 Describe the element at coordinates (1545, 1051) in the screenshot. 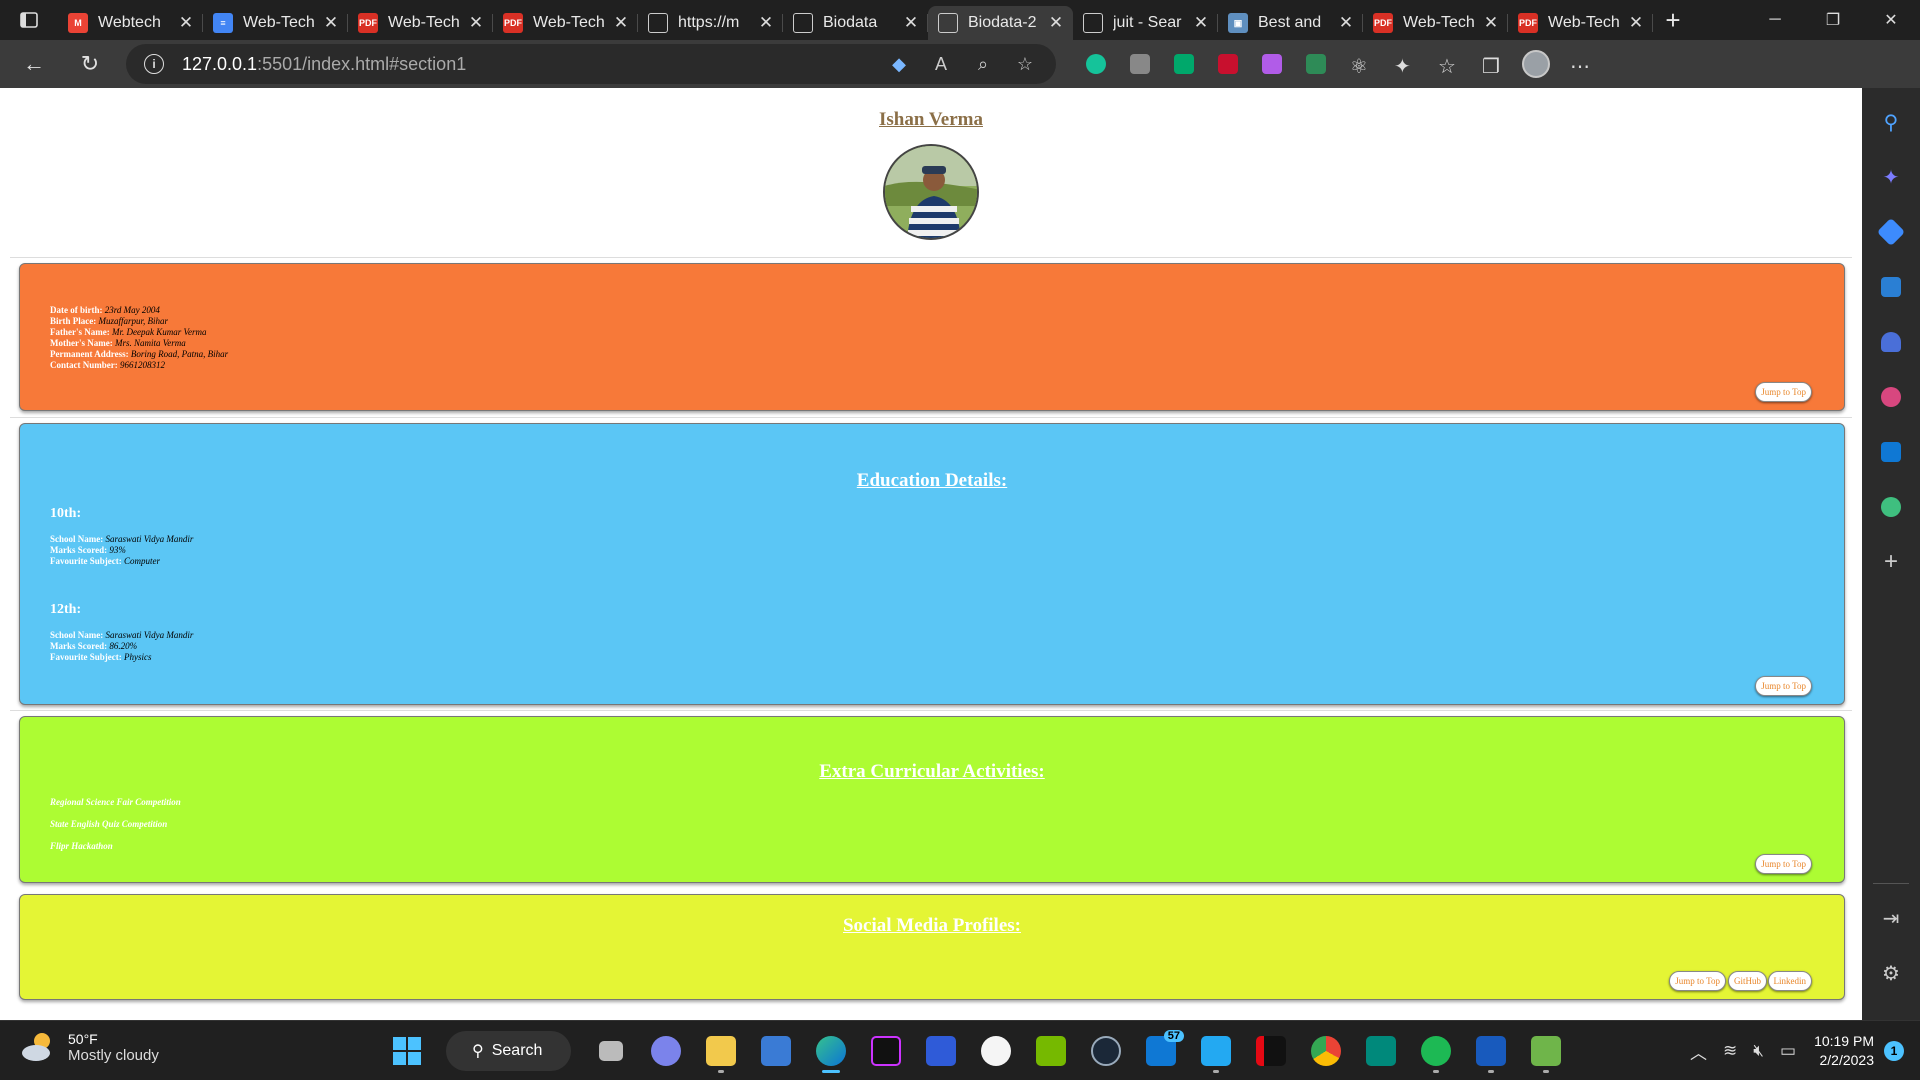

I see `notepad-icon` at that location.